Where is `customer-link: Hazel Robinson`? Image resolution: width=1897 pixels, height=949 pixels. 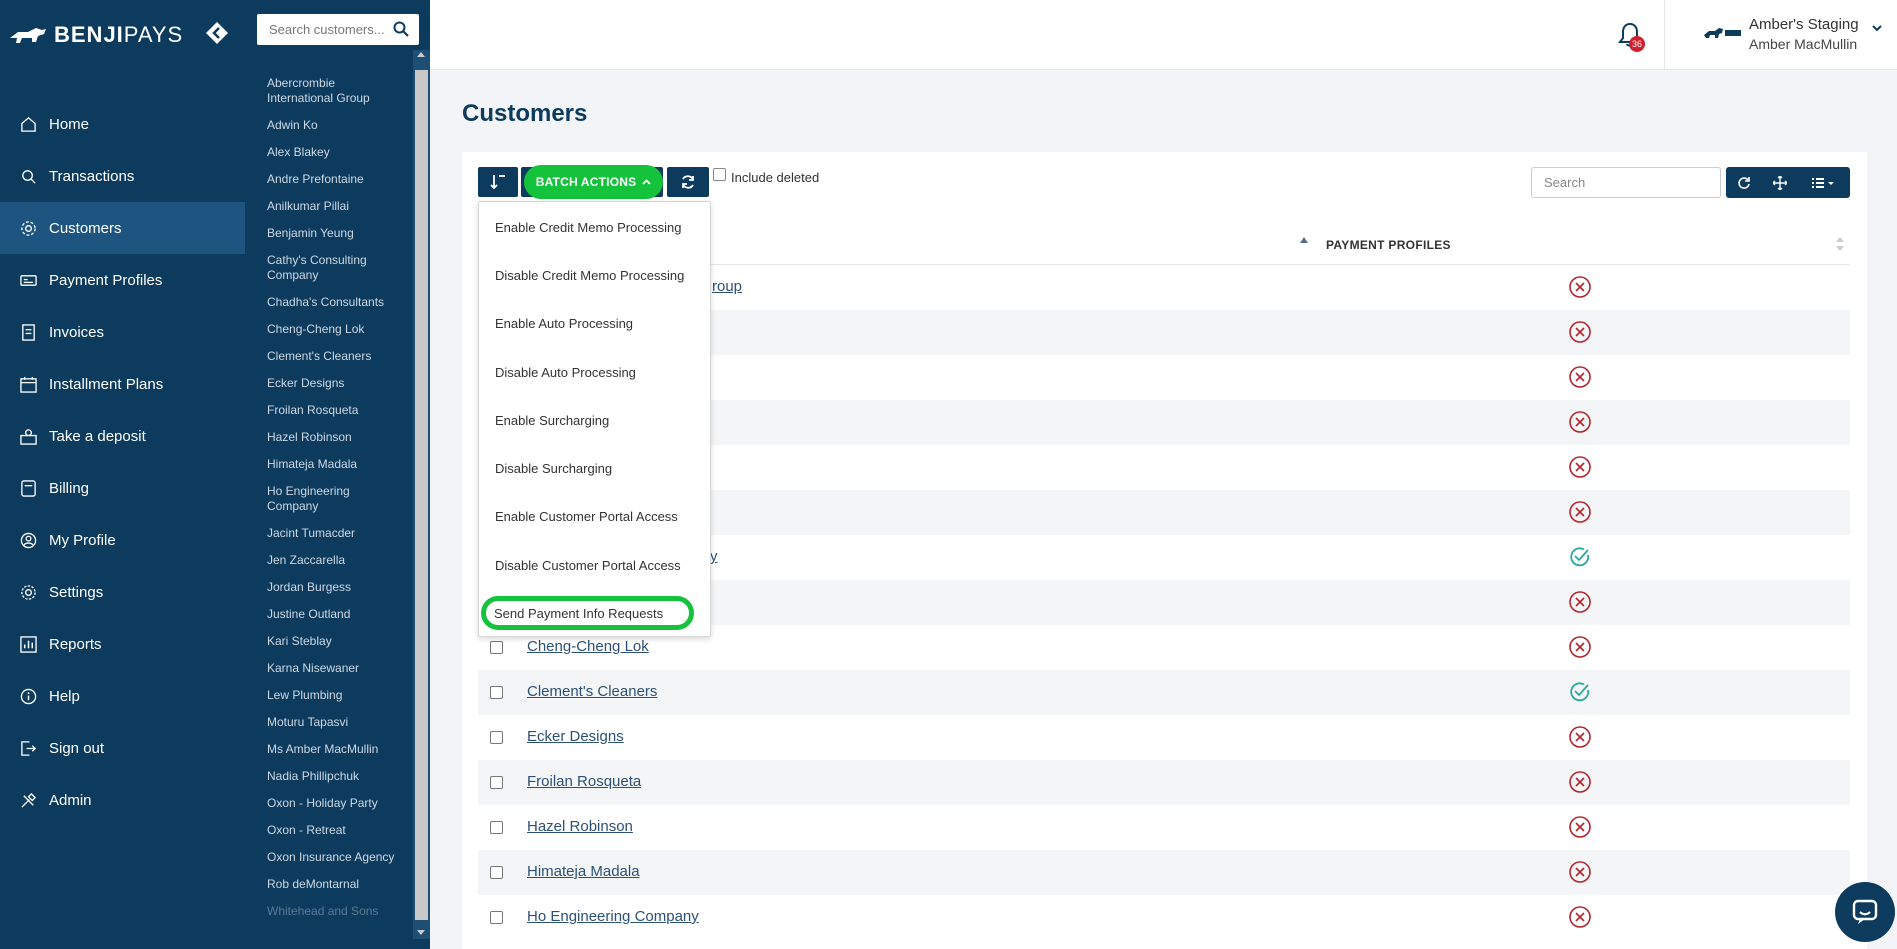 customer-link: Hazel Robinson is located at coordinates (580, 826).